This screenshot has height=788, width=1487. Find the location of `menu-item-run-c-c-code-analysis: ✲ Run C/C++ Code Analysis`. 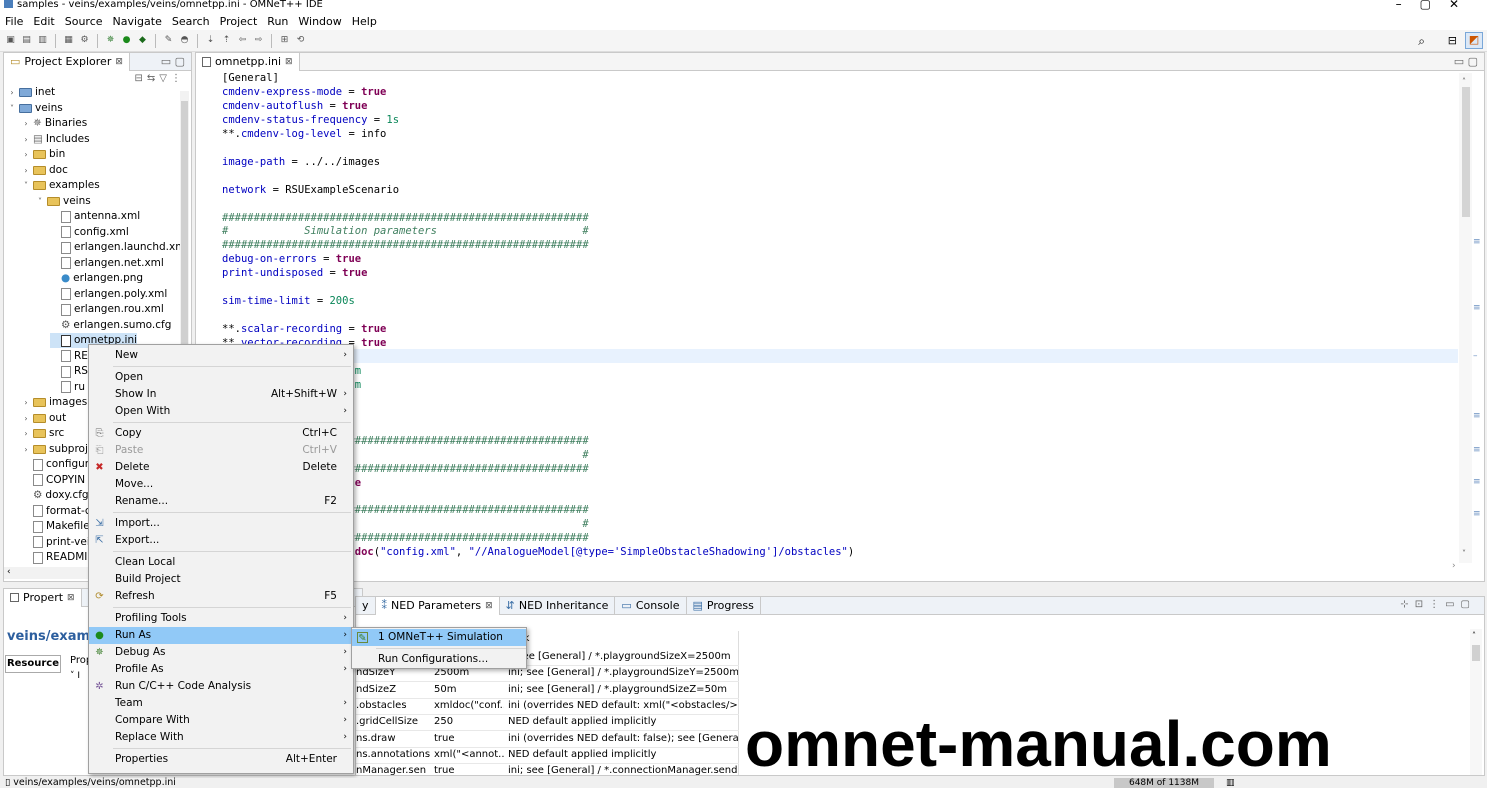

menu-item-run-c-c-code-analysis: ✲ Run C/C++ Code Analysis is located at coordinates (221, 686).